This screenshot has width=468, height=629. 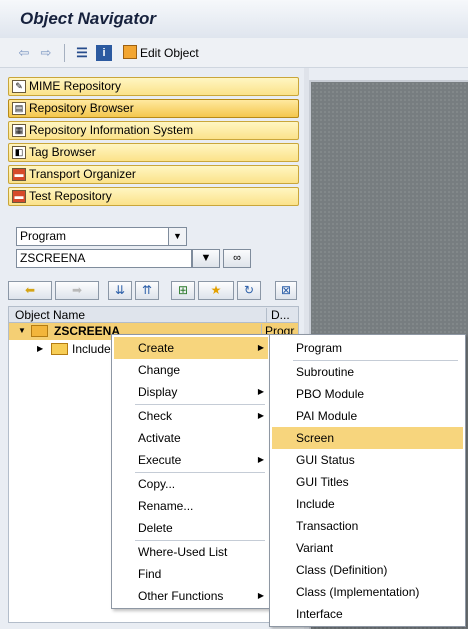 What do you see at coordinates (153, 108) in the screenshot?
I see `repository-browser-button: ▤ Repository Browser` at bounding box center [153, 108].